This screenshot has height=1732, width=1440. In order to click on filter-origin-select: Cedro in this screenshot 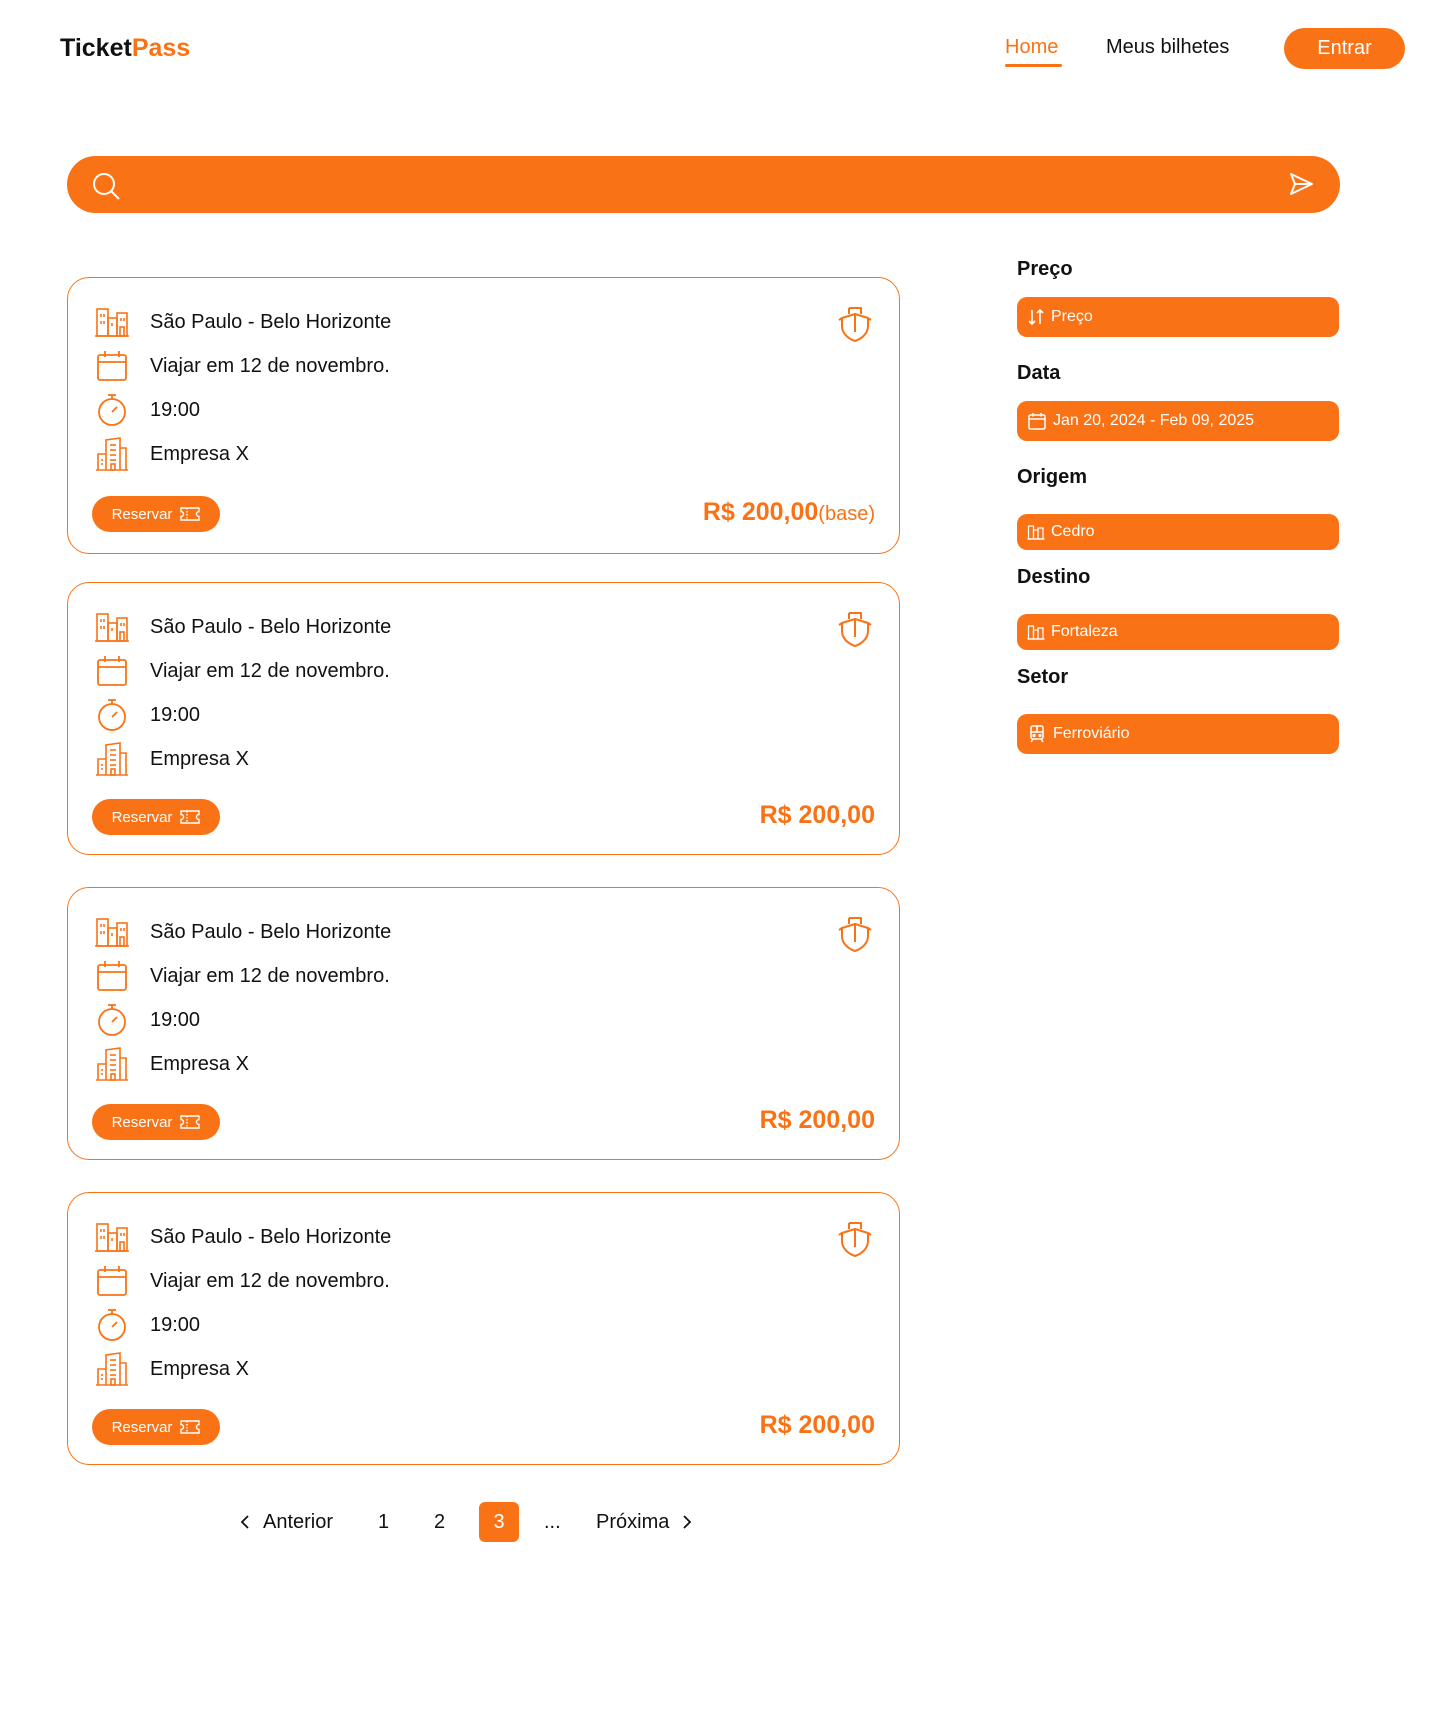, I will do `click(1178, 532)`.